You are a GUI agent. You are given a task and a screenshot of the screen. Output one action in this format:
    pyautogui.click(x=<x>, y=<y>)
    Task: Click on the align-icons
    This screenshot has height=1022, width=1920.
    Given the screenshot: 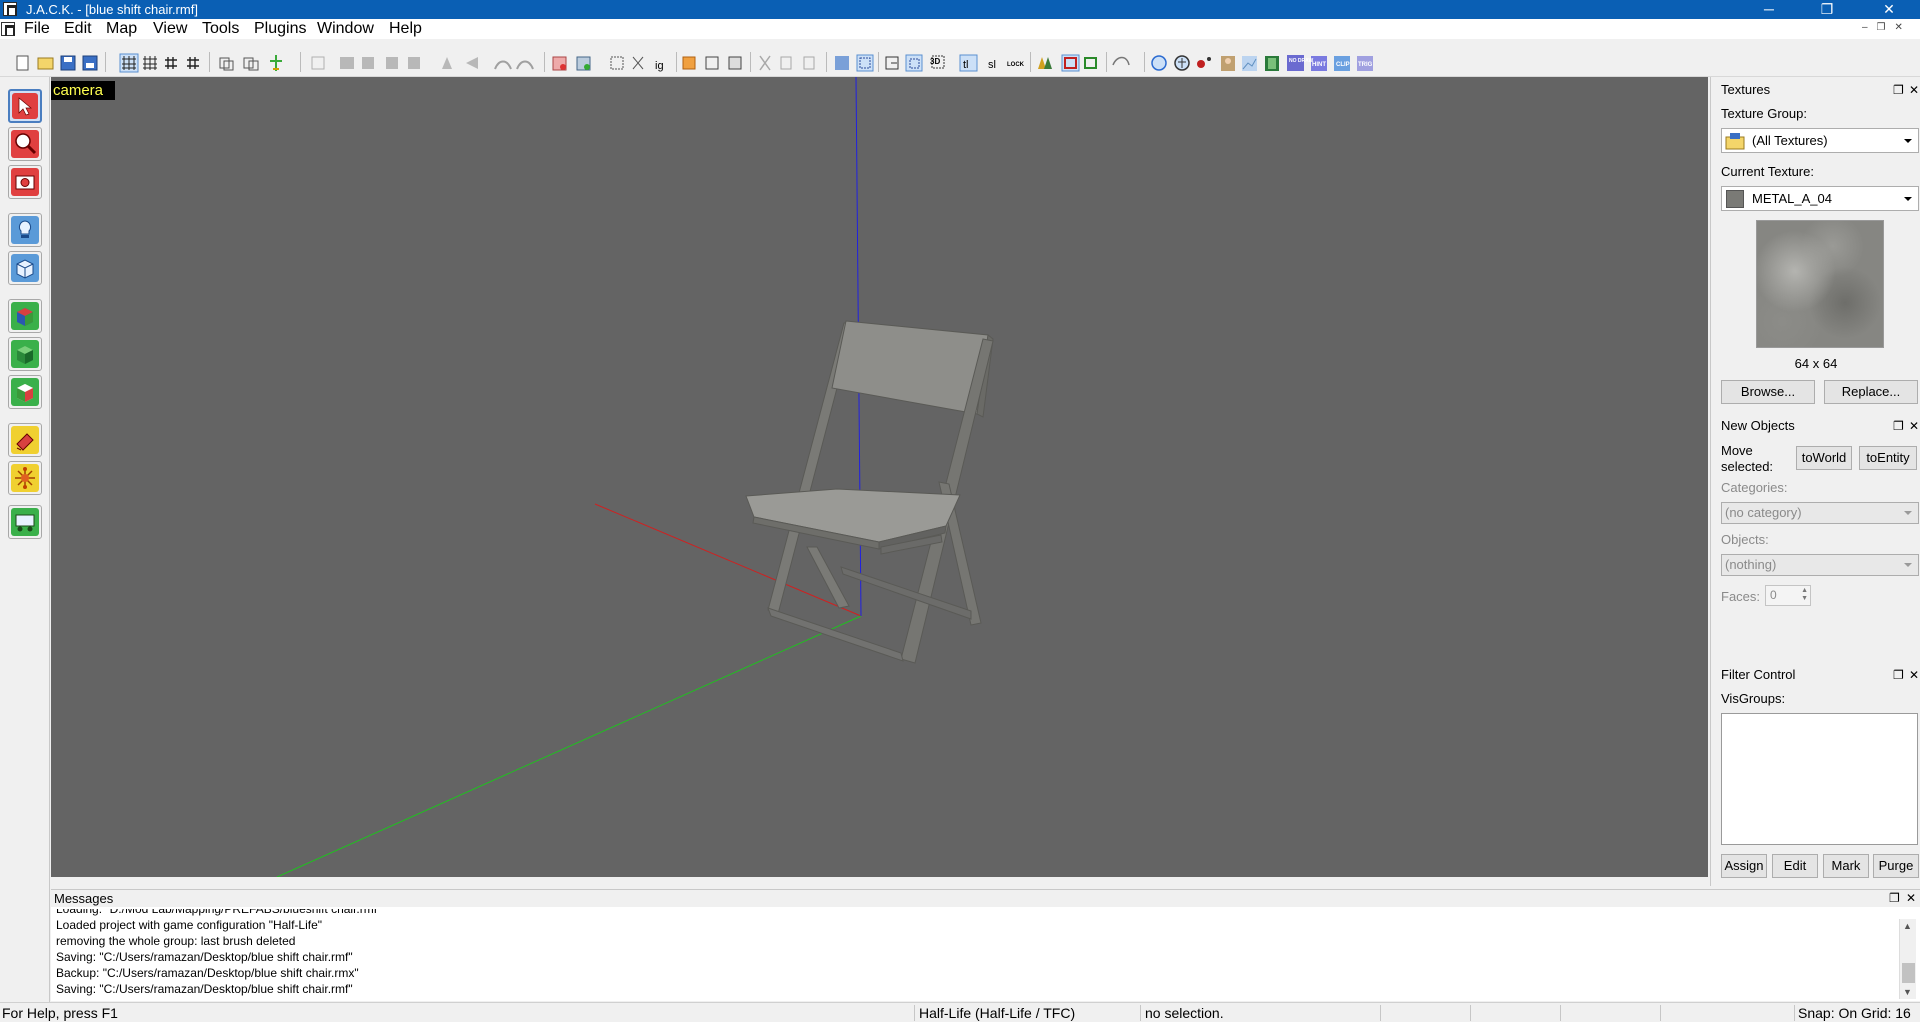 What is the action you would take?
    pyautogui.click(x=422, y=63)
    